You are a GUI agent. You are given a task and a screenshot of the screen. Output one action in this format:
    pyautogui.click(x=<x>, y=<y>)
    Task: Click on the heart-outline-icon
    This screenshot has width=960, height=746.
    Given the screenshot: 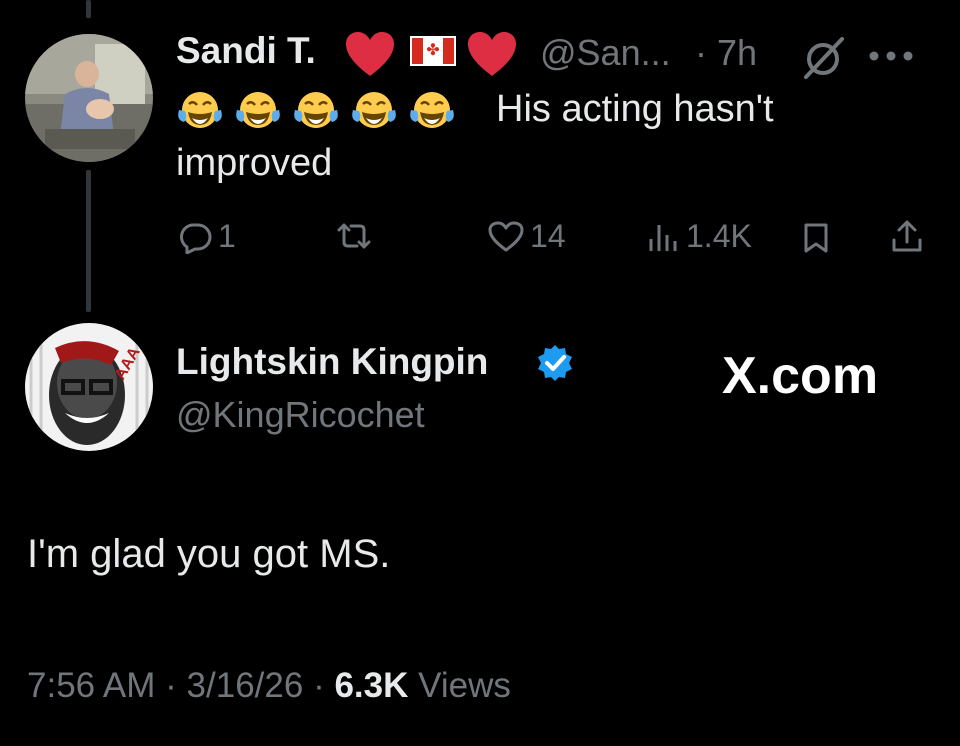 What is the action you would take?
    pyautogui.click(x=506, y=236)
    